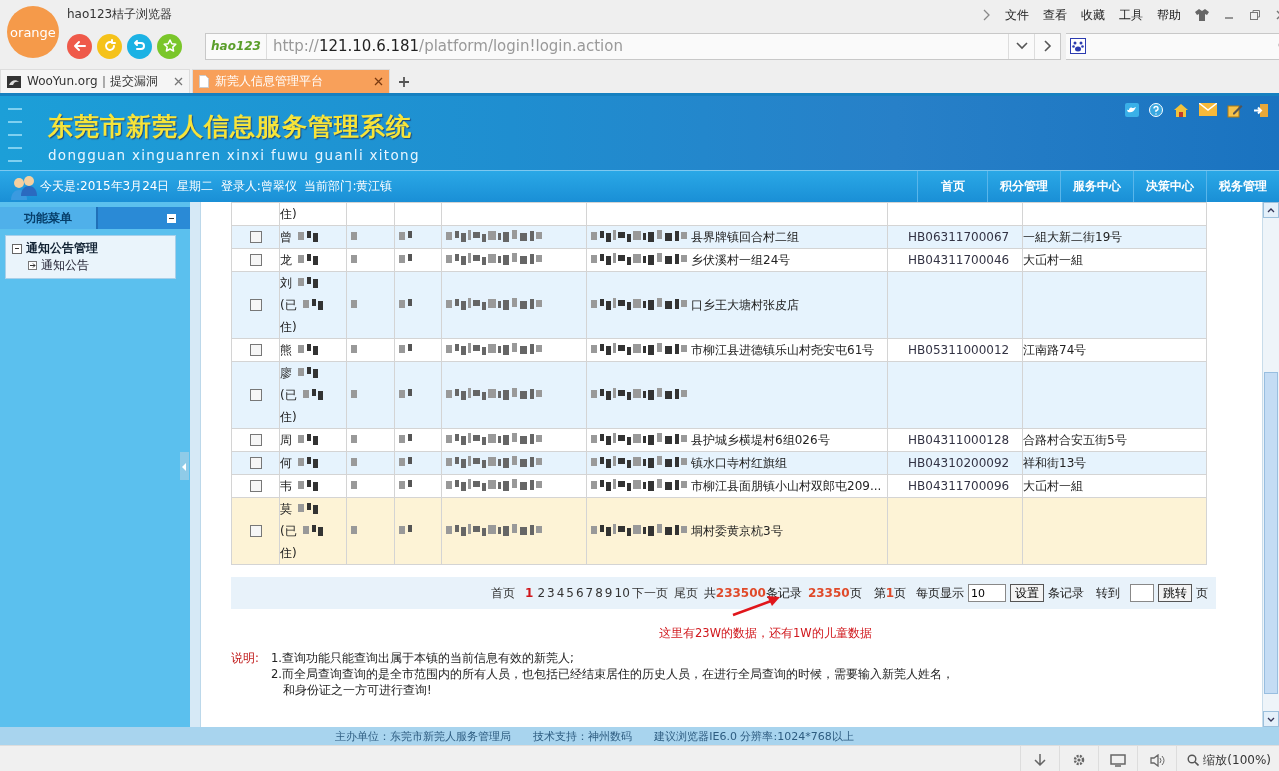 The width and height of the screenshot is (1279, 771). Describe the element at coordinates (551, 593) in the screenshot. I see `page-link: 3` at that location.